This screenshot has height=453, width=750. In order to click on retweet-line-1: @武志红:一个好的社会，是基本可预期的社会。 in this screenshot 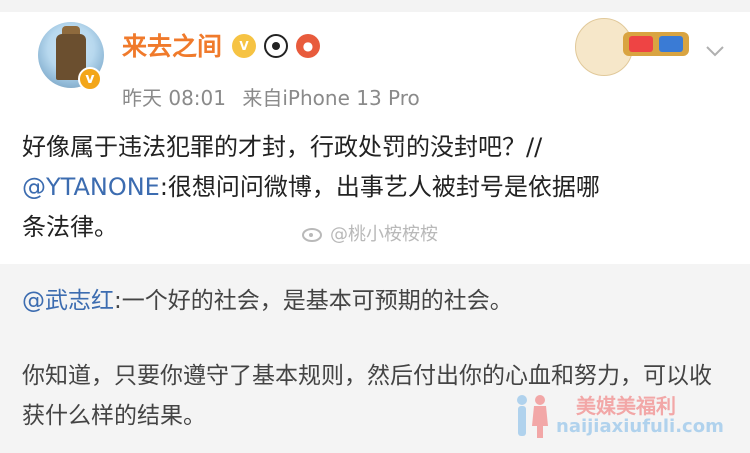, I will do `click(267, 301)`.